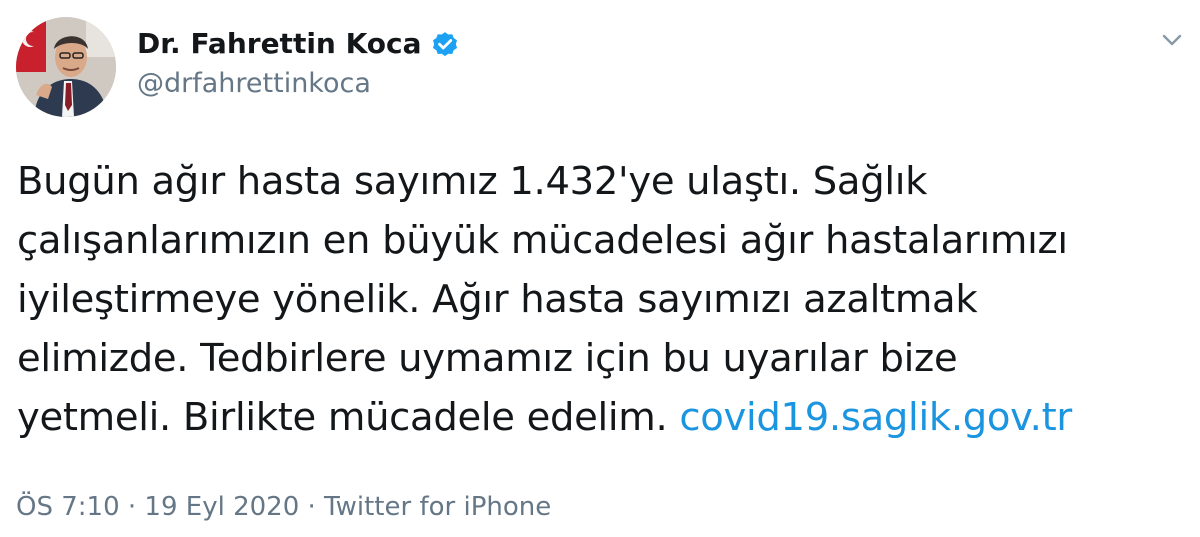 This screenshot has height=537, width=1200. I want to click on verified-badge-icon, so click(445, 44).